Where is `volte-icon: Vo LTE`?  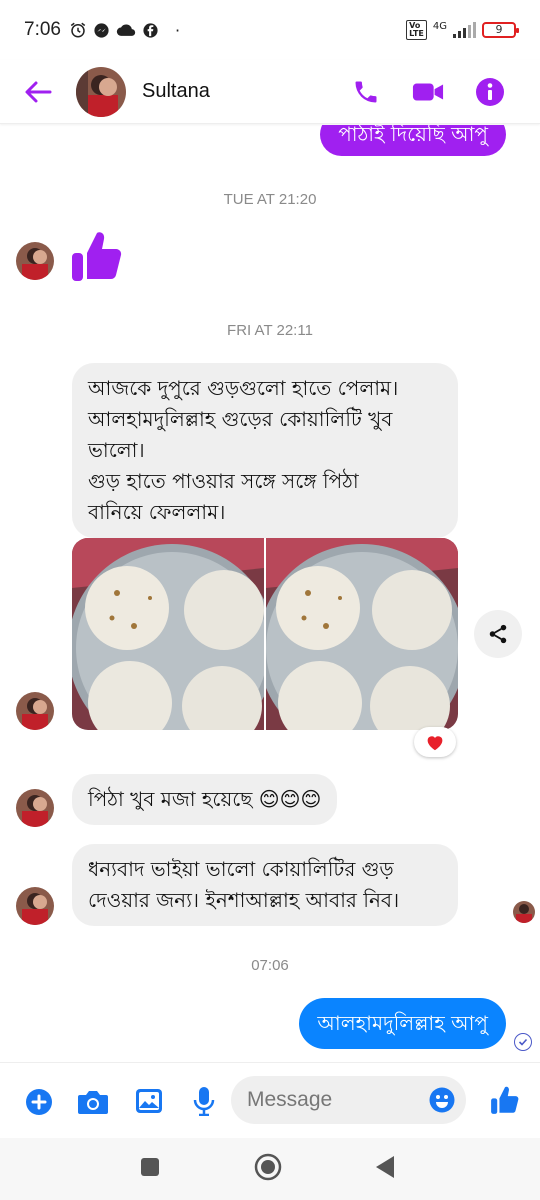 volte-icon: Vo LTE is located at coordinates (416, 30).